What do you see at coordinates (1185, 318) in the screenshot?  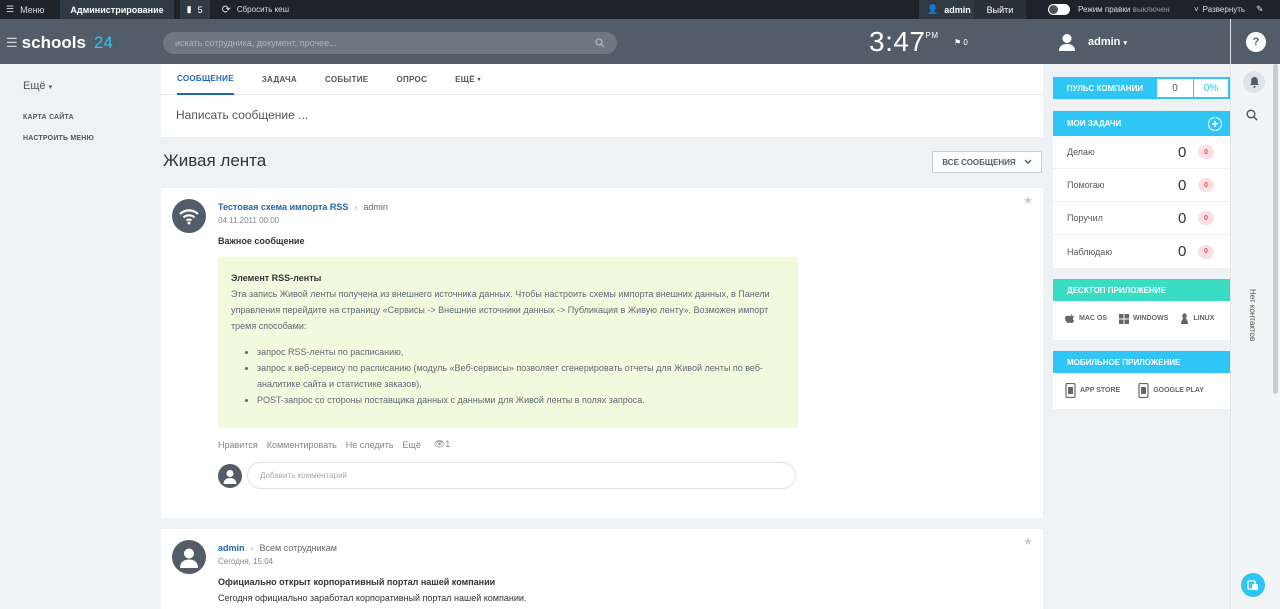 I see `linux-icon` at bounding box center [1185, 318].